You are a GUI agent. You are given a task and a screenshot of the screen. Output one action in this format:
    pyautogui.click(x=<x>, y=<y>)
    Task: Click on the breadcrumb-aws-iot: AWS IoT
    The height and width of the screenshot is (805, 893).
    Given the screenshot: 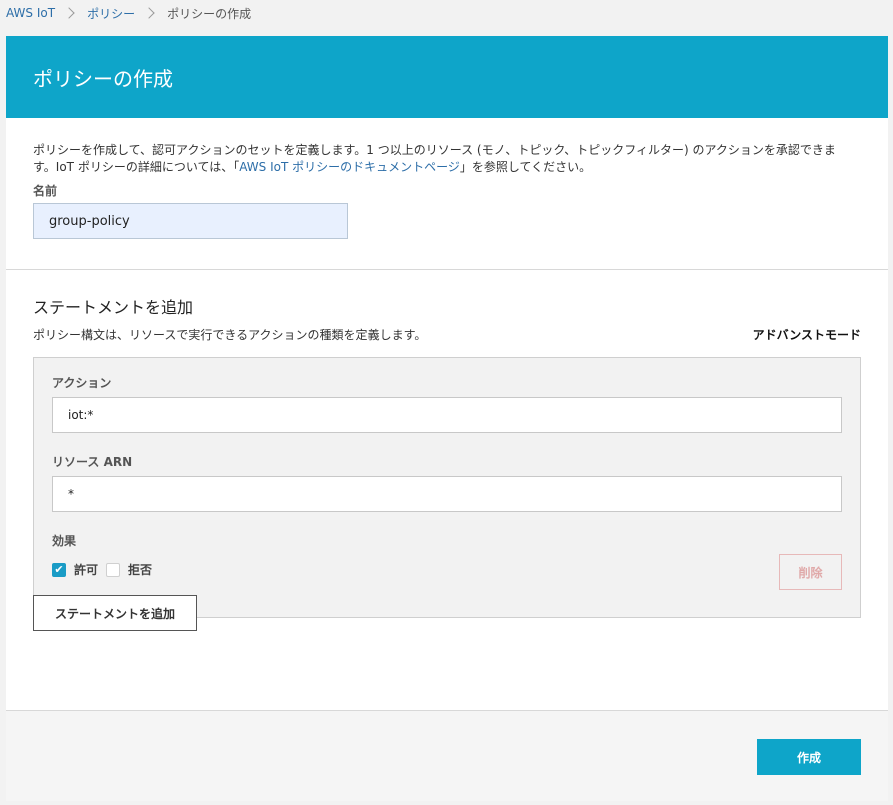 What is the action you would take?
    pyautogui.click(x=30, y=13)
    